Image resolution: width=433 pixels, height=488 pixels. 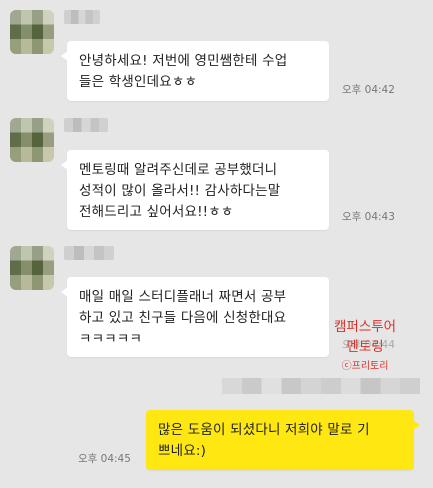 What do you see at coordinates (111, 339) in the screenshot?
I see `message-text: ㅋㅋㅋㅋㅋ` at bounding box center [111, 339].